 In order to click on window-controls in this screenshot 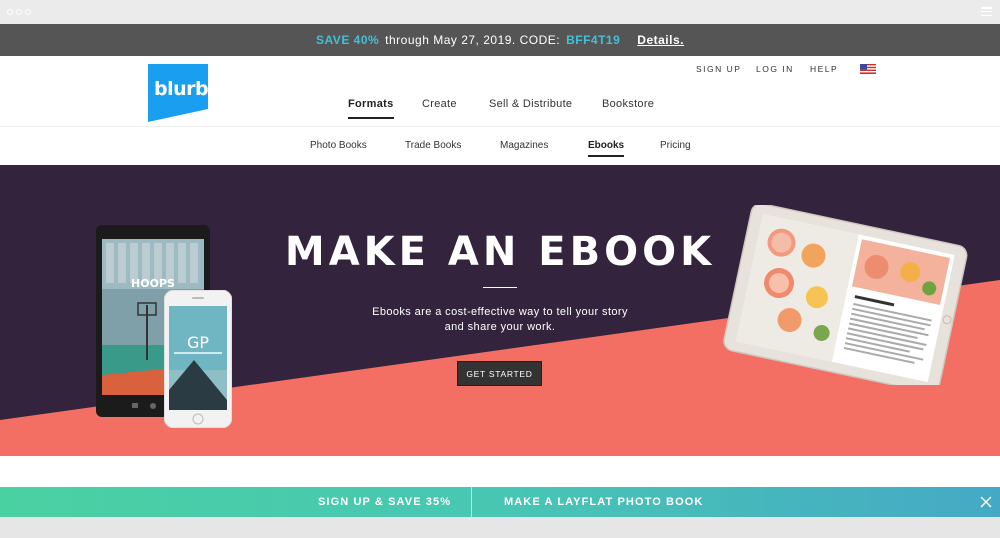, I will do `click(19, 12)`.